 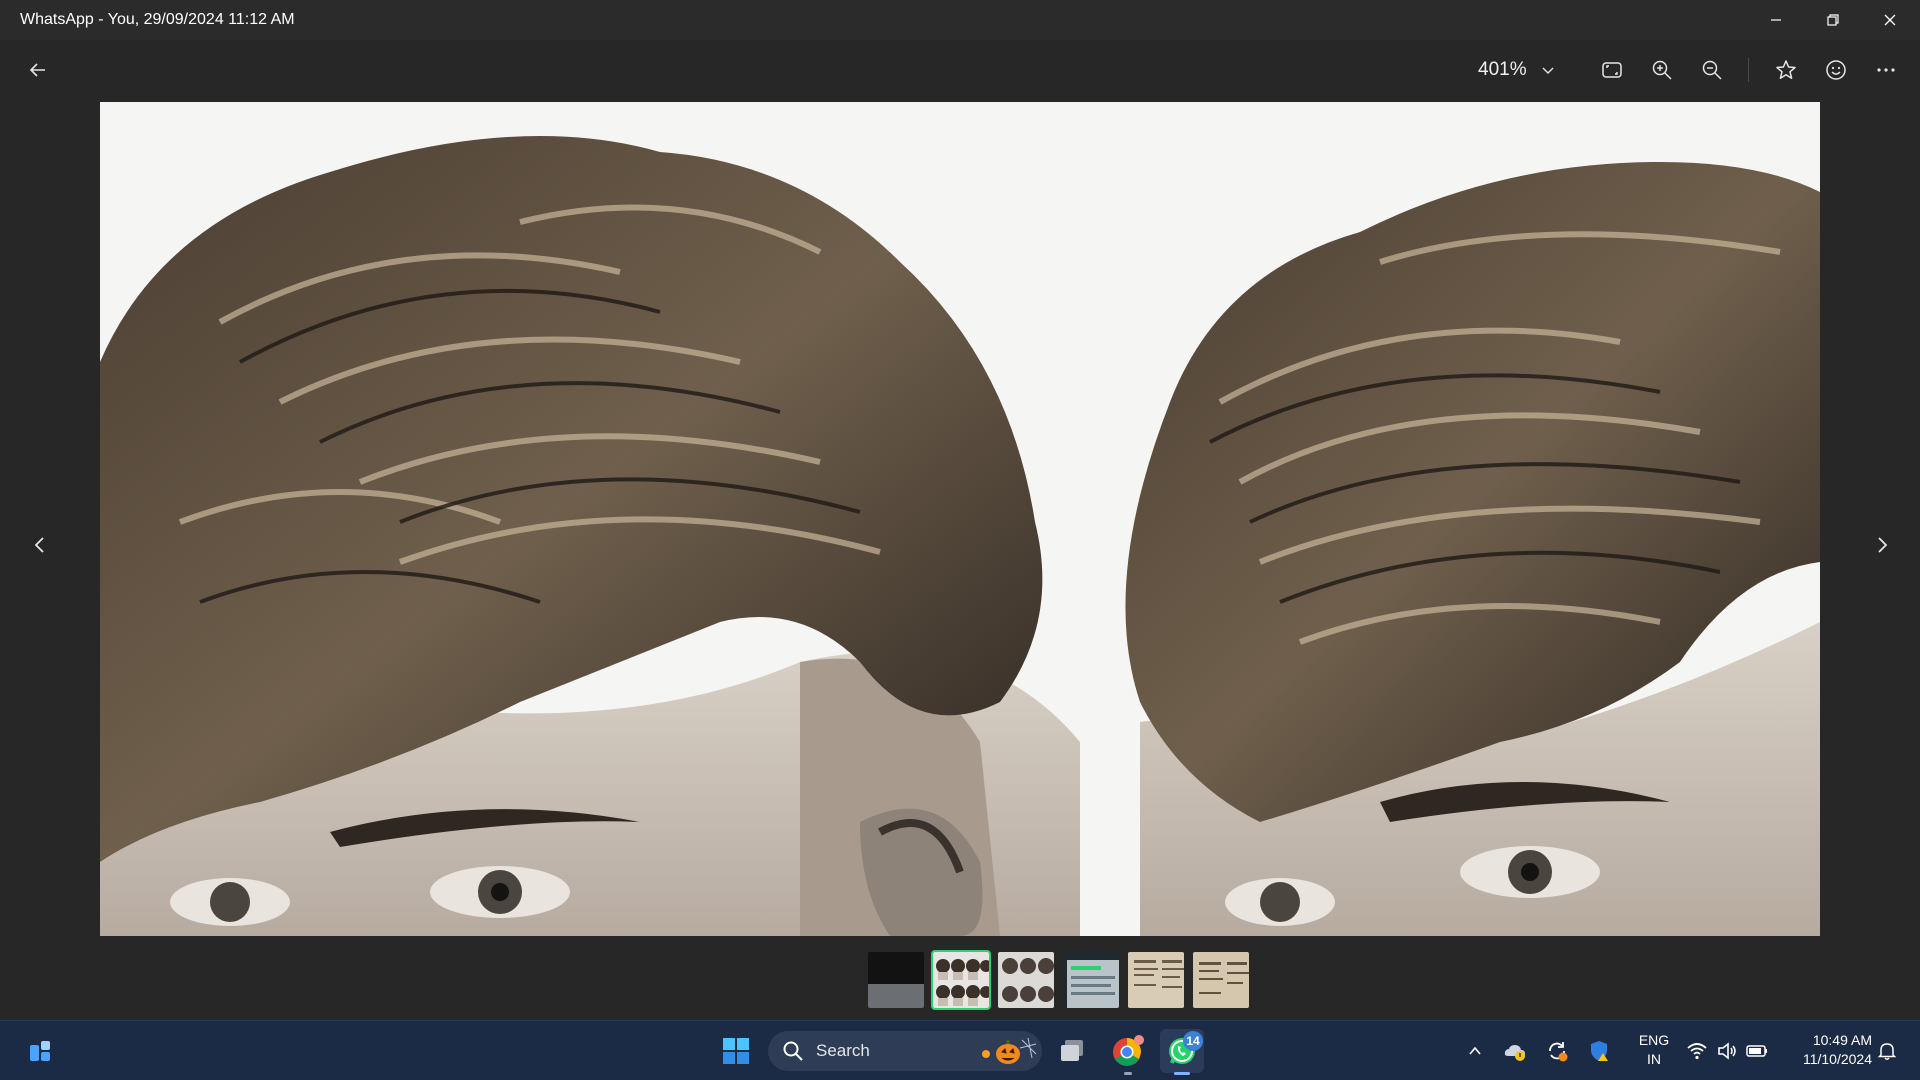 I want to click on widgets-button, so click(x=40, y=1051).